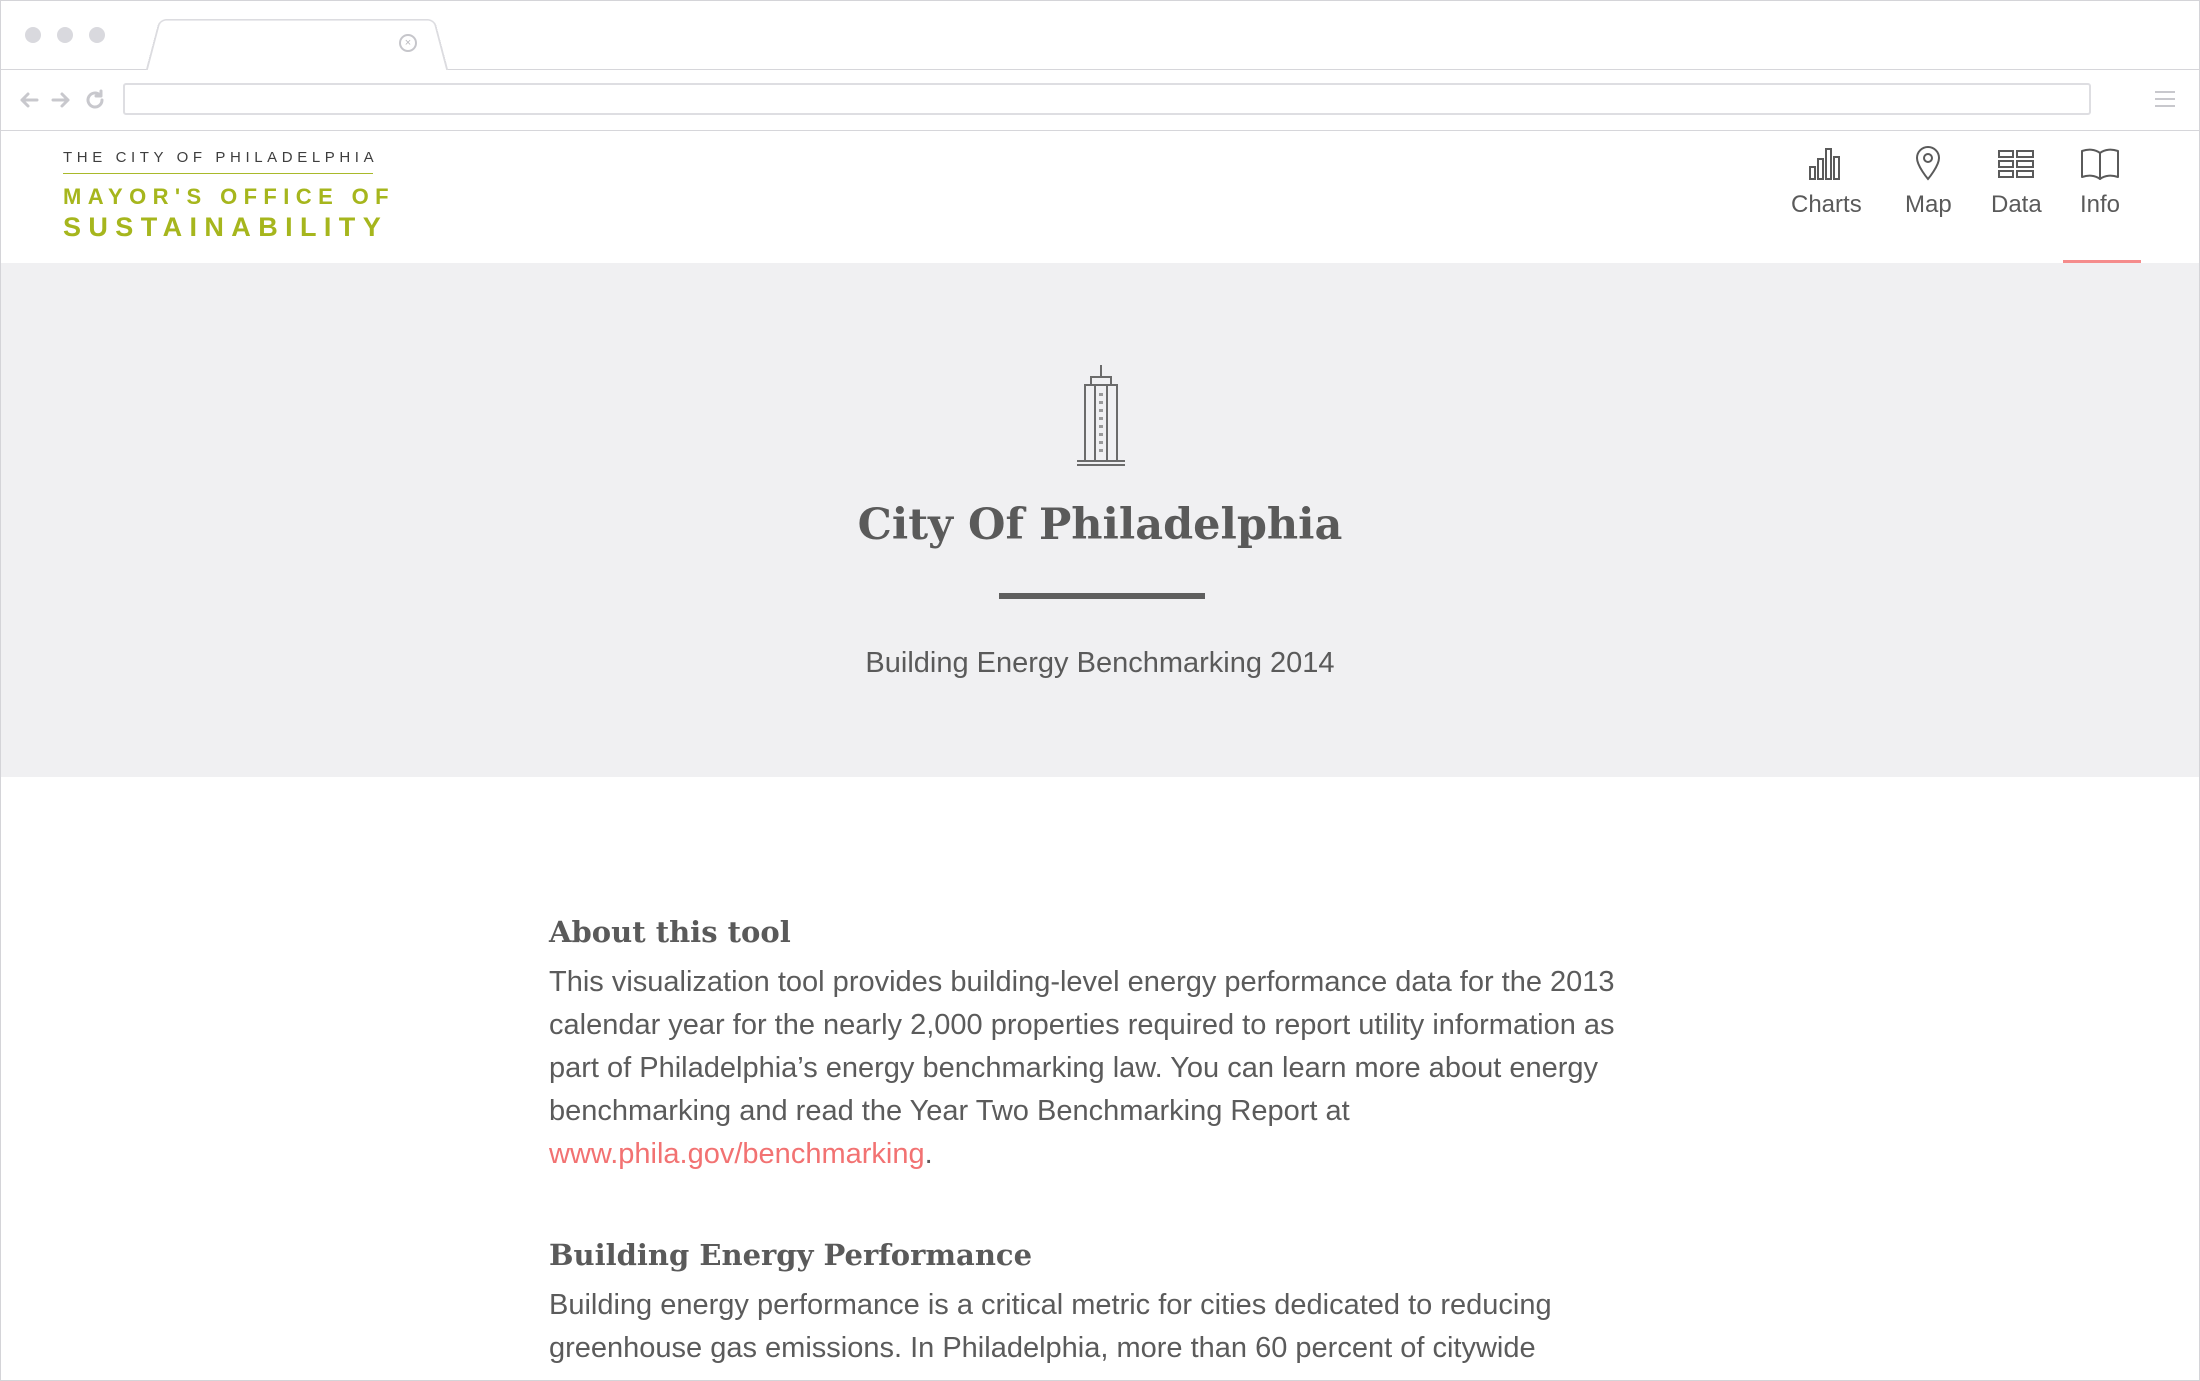  Describe the element at coordinates (1107, 99) in the screenshot. I see `address-bar` at that location.